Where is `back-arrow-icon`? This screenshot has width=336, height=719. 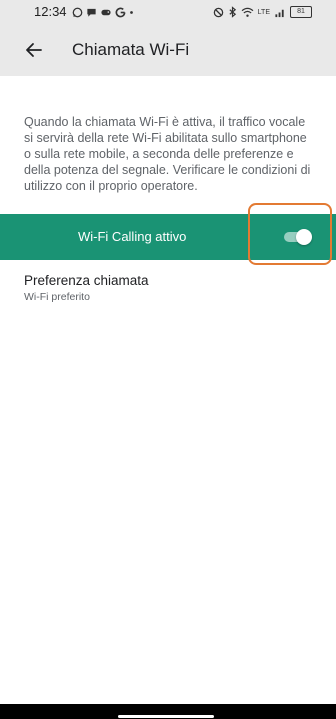
back-arrow-icon is located at coordinates (34, 50).